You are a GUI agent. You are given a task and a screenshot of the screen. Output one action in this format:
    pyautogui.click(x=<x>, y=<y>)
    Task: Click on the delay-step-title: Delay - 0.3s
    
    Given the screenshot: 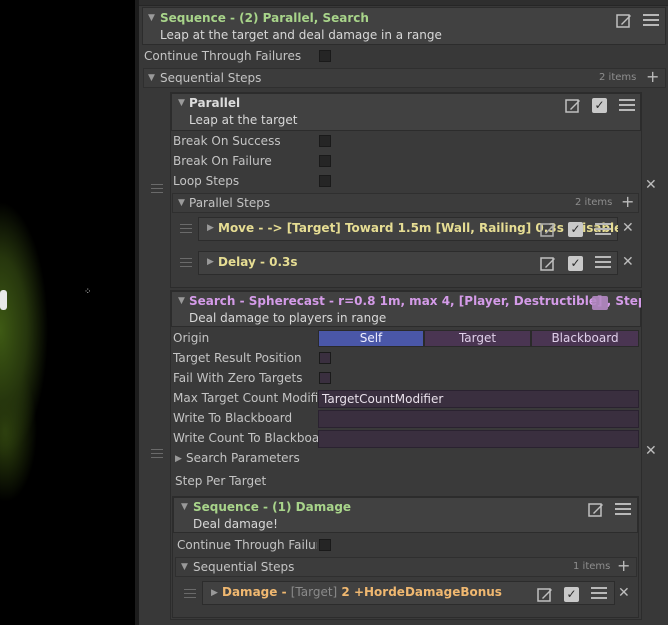 What is the action you would take?
    pyautogui.click(x=258, y=262)
    